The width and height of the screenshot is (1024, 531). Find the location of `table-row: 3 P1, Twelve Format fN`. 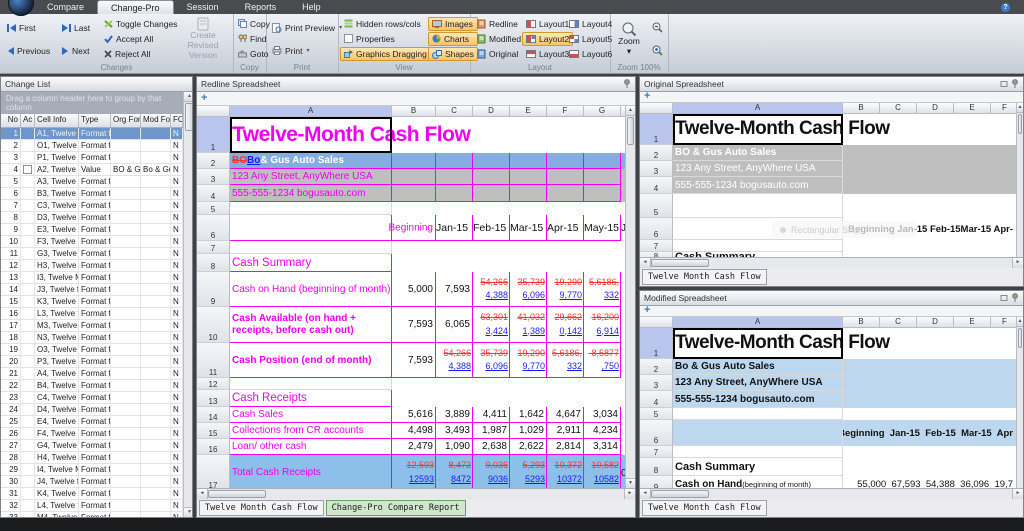

table-row: 3 P1, Twelve Format fN is located at coordinates (92, 158).